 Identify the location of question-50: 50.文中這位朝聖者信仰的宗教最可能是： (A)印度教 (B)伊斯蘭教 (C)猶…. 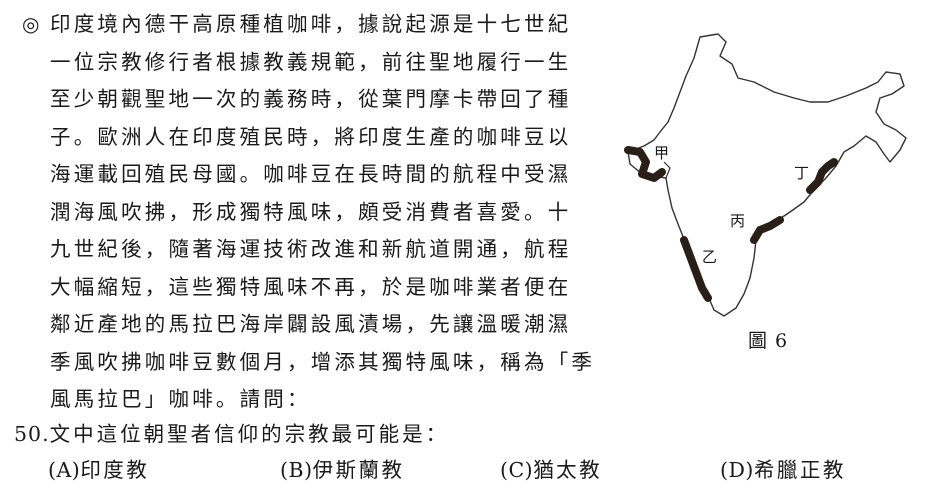
(464, 452).